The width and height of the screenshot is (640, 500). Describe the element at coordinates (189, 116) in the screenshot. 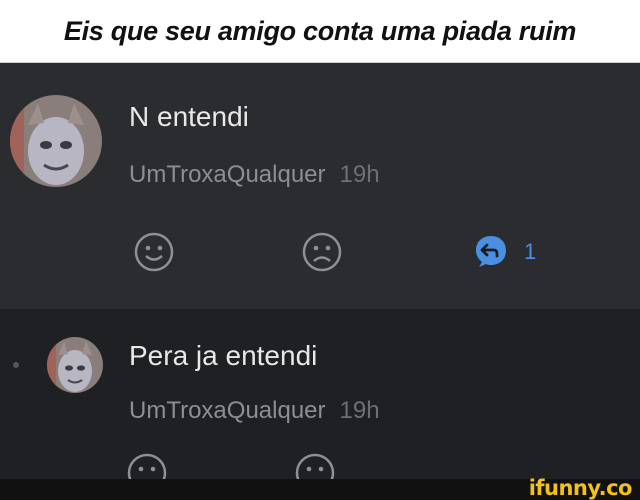

I see `comment-text: N entendi` at that location.